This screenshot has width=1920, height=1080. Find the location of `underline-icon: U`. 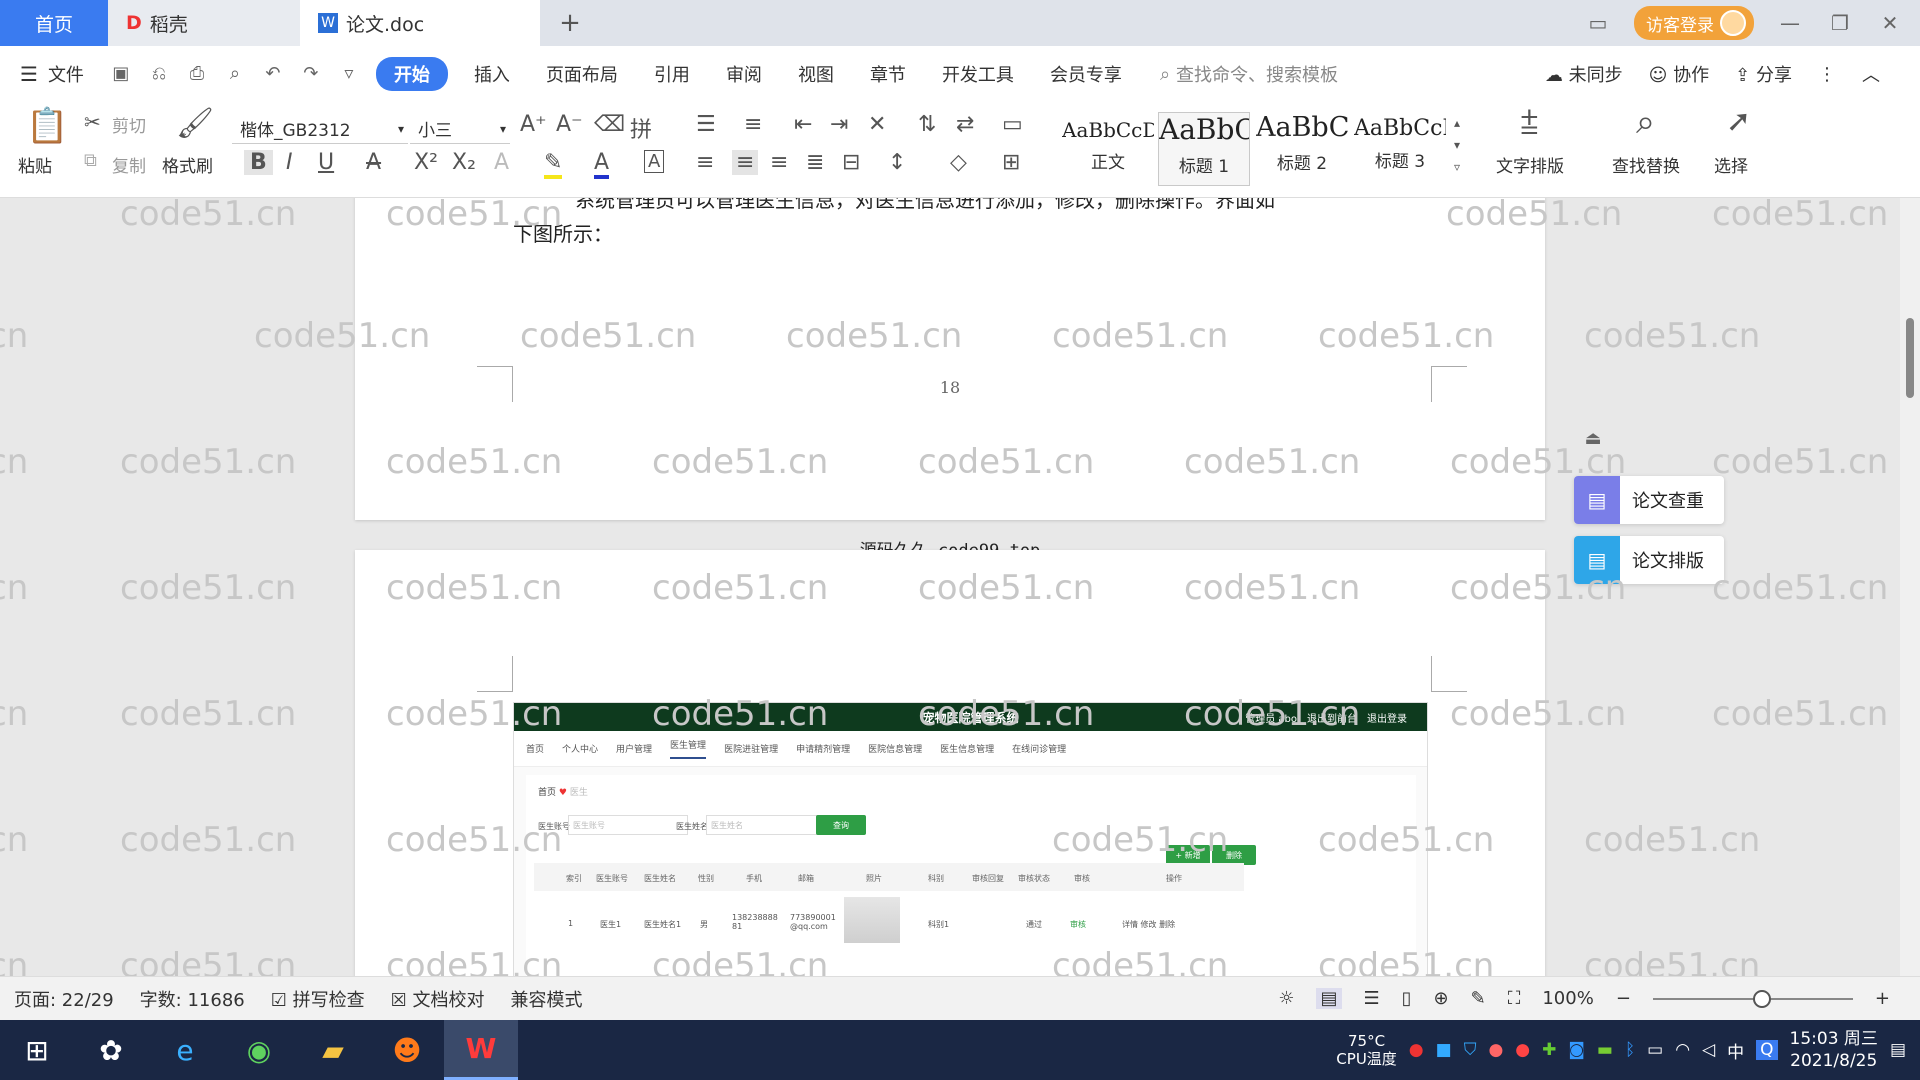

underline-icon: U is located at coordinates (326, 162).